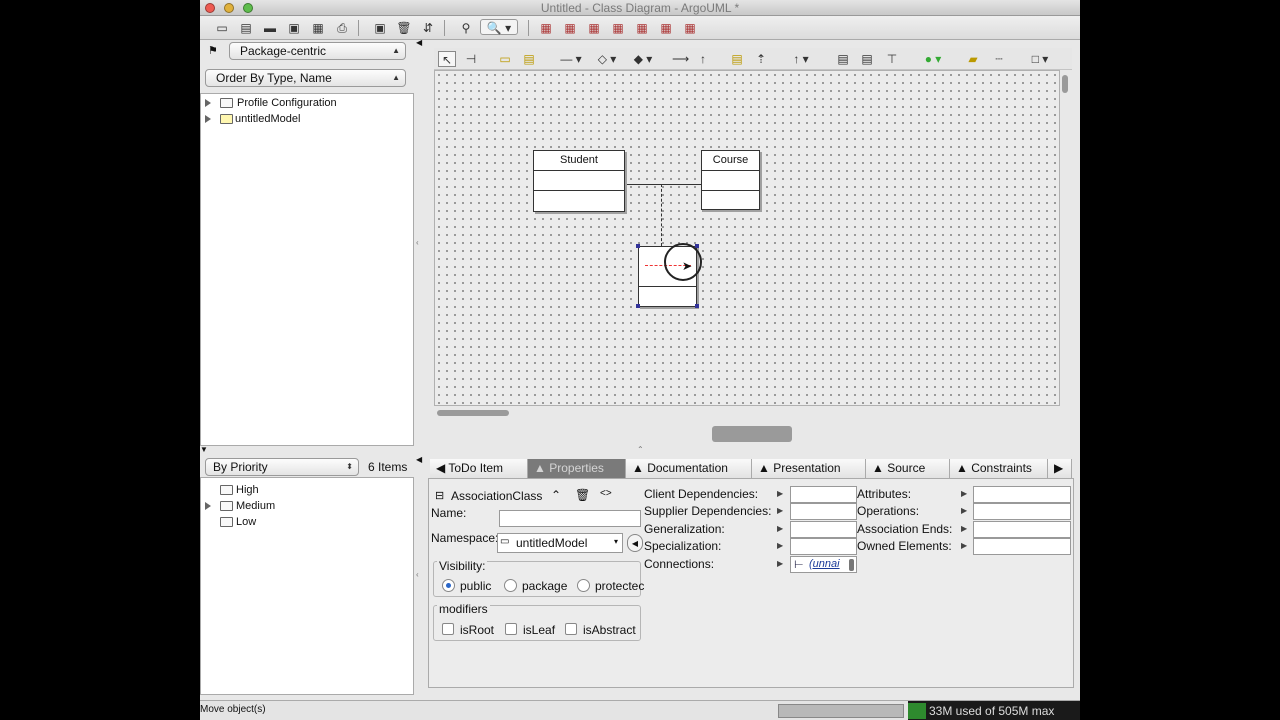 This screenshot has width=1280, height=720. Describe the element at coordinates (471, 59) in the screenshot. I see `broom-tool-icon: ⊣` at that location.